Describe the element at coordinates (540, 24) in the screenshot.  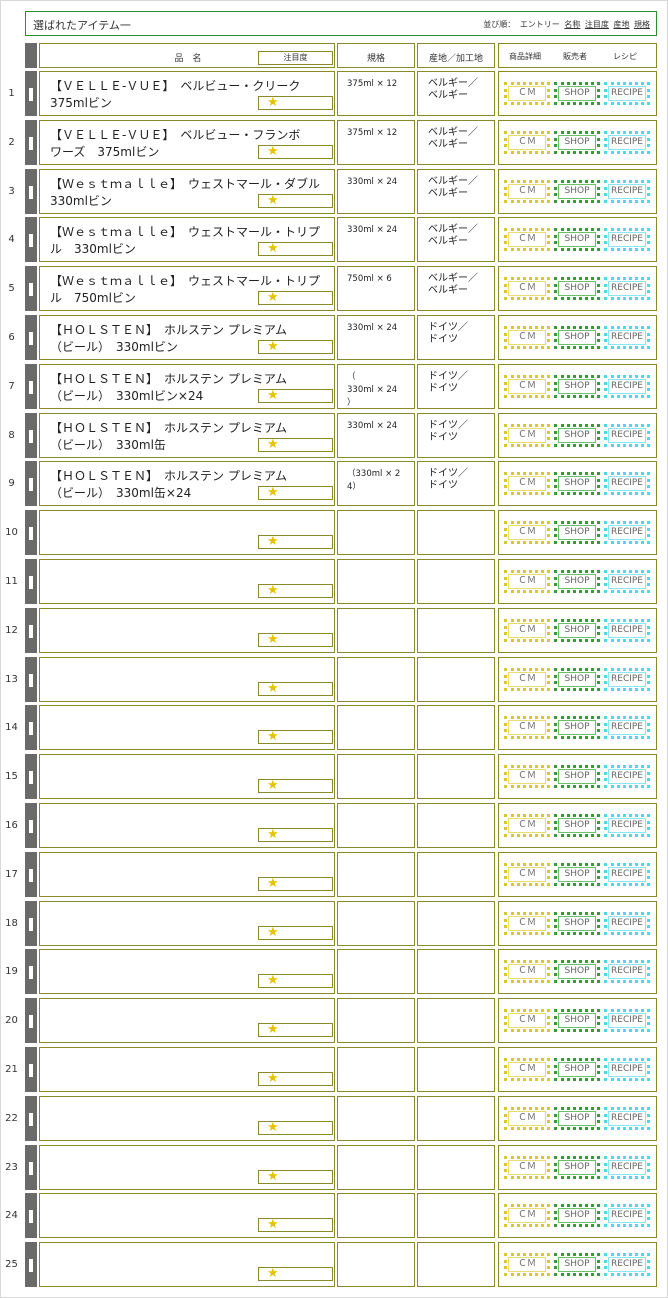
I see `sort-option-entry: エントリー` at that location.